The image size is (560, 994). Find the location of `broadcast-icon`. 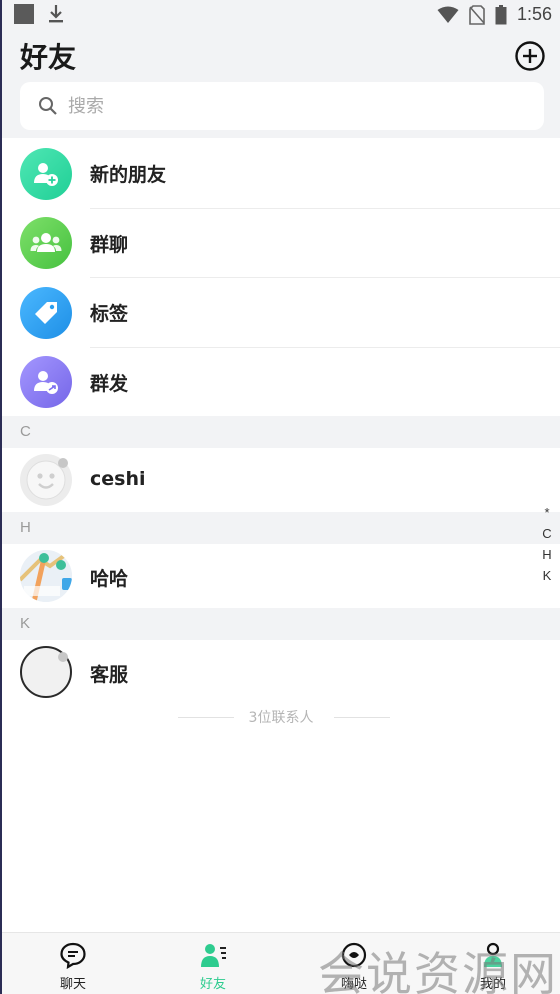

broadcast-icon is located at coordinates (46, 382).